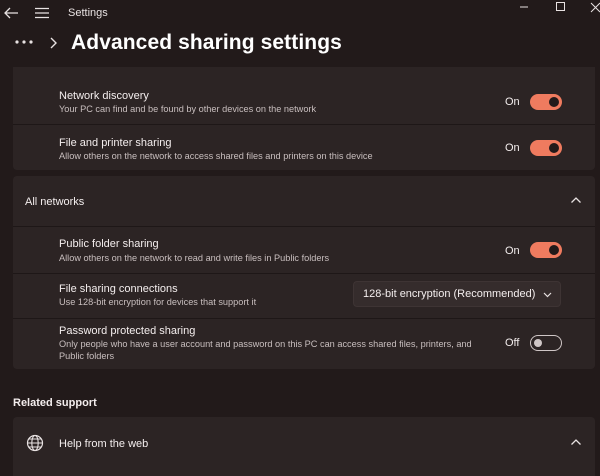 This screenshot has width=600, height=476. What do you see at coordinates (127, 331) in the screenshot?
I see `password-protected-sharing-title: Password protected sharing` at bounding box center [127, 331].